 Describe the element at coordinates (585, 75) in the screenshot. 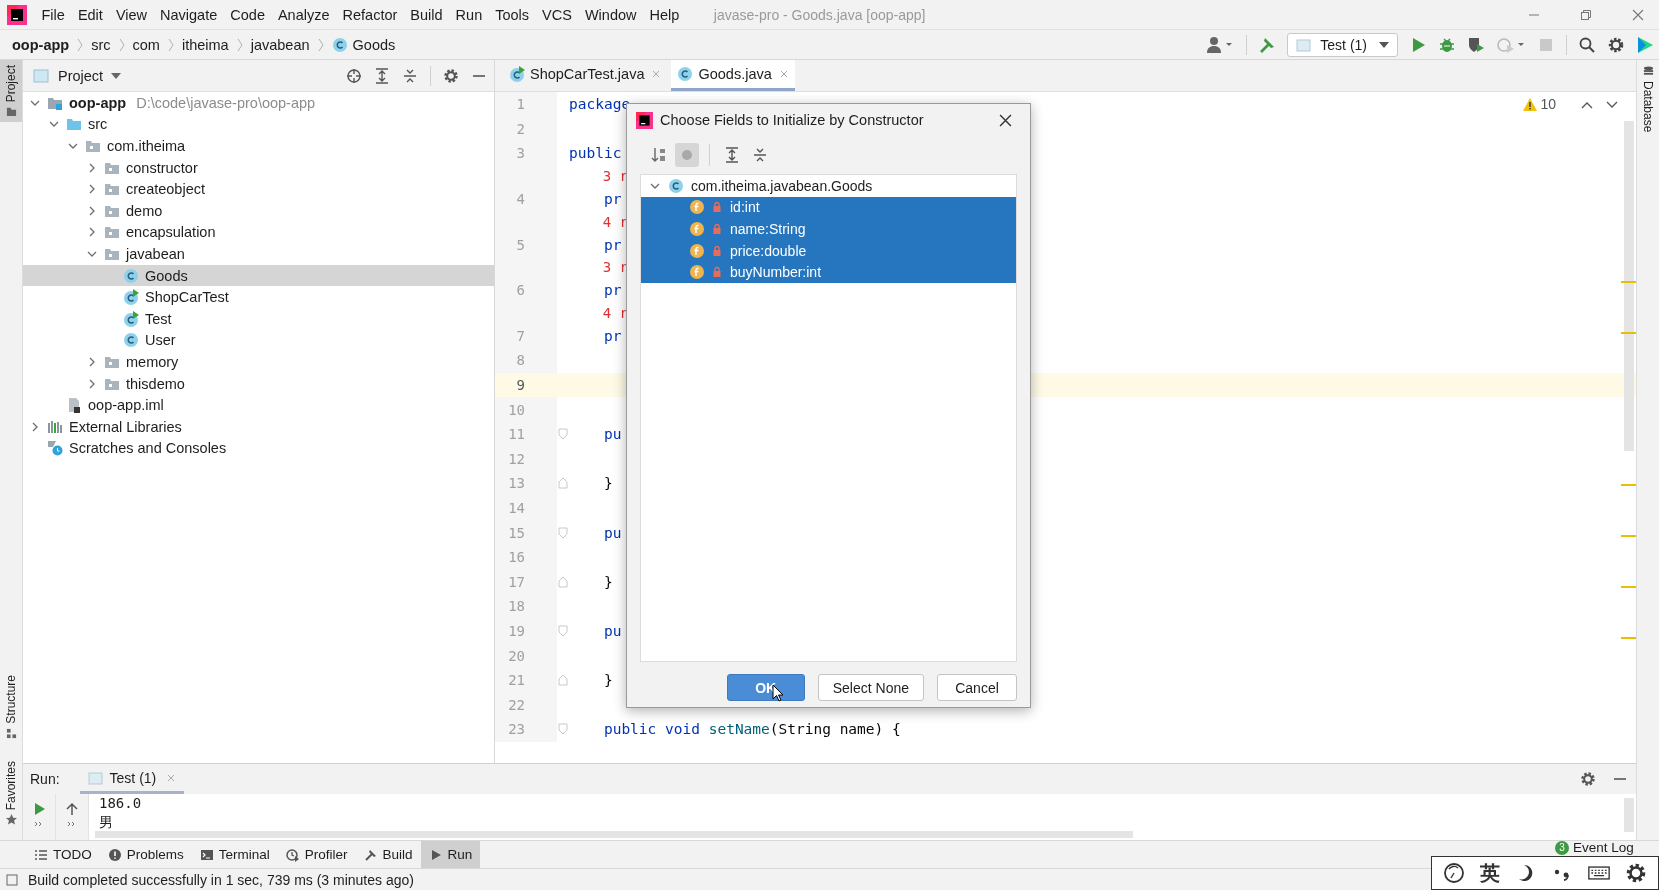

I see `editor-tab: ShopCarTest.java` at that location.